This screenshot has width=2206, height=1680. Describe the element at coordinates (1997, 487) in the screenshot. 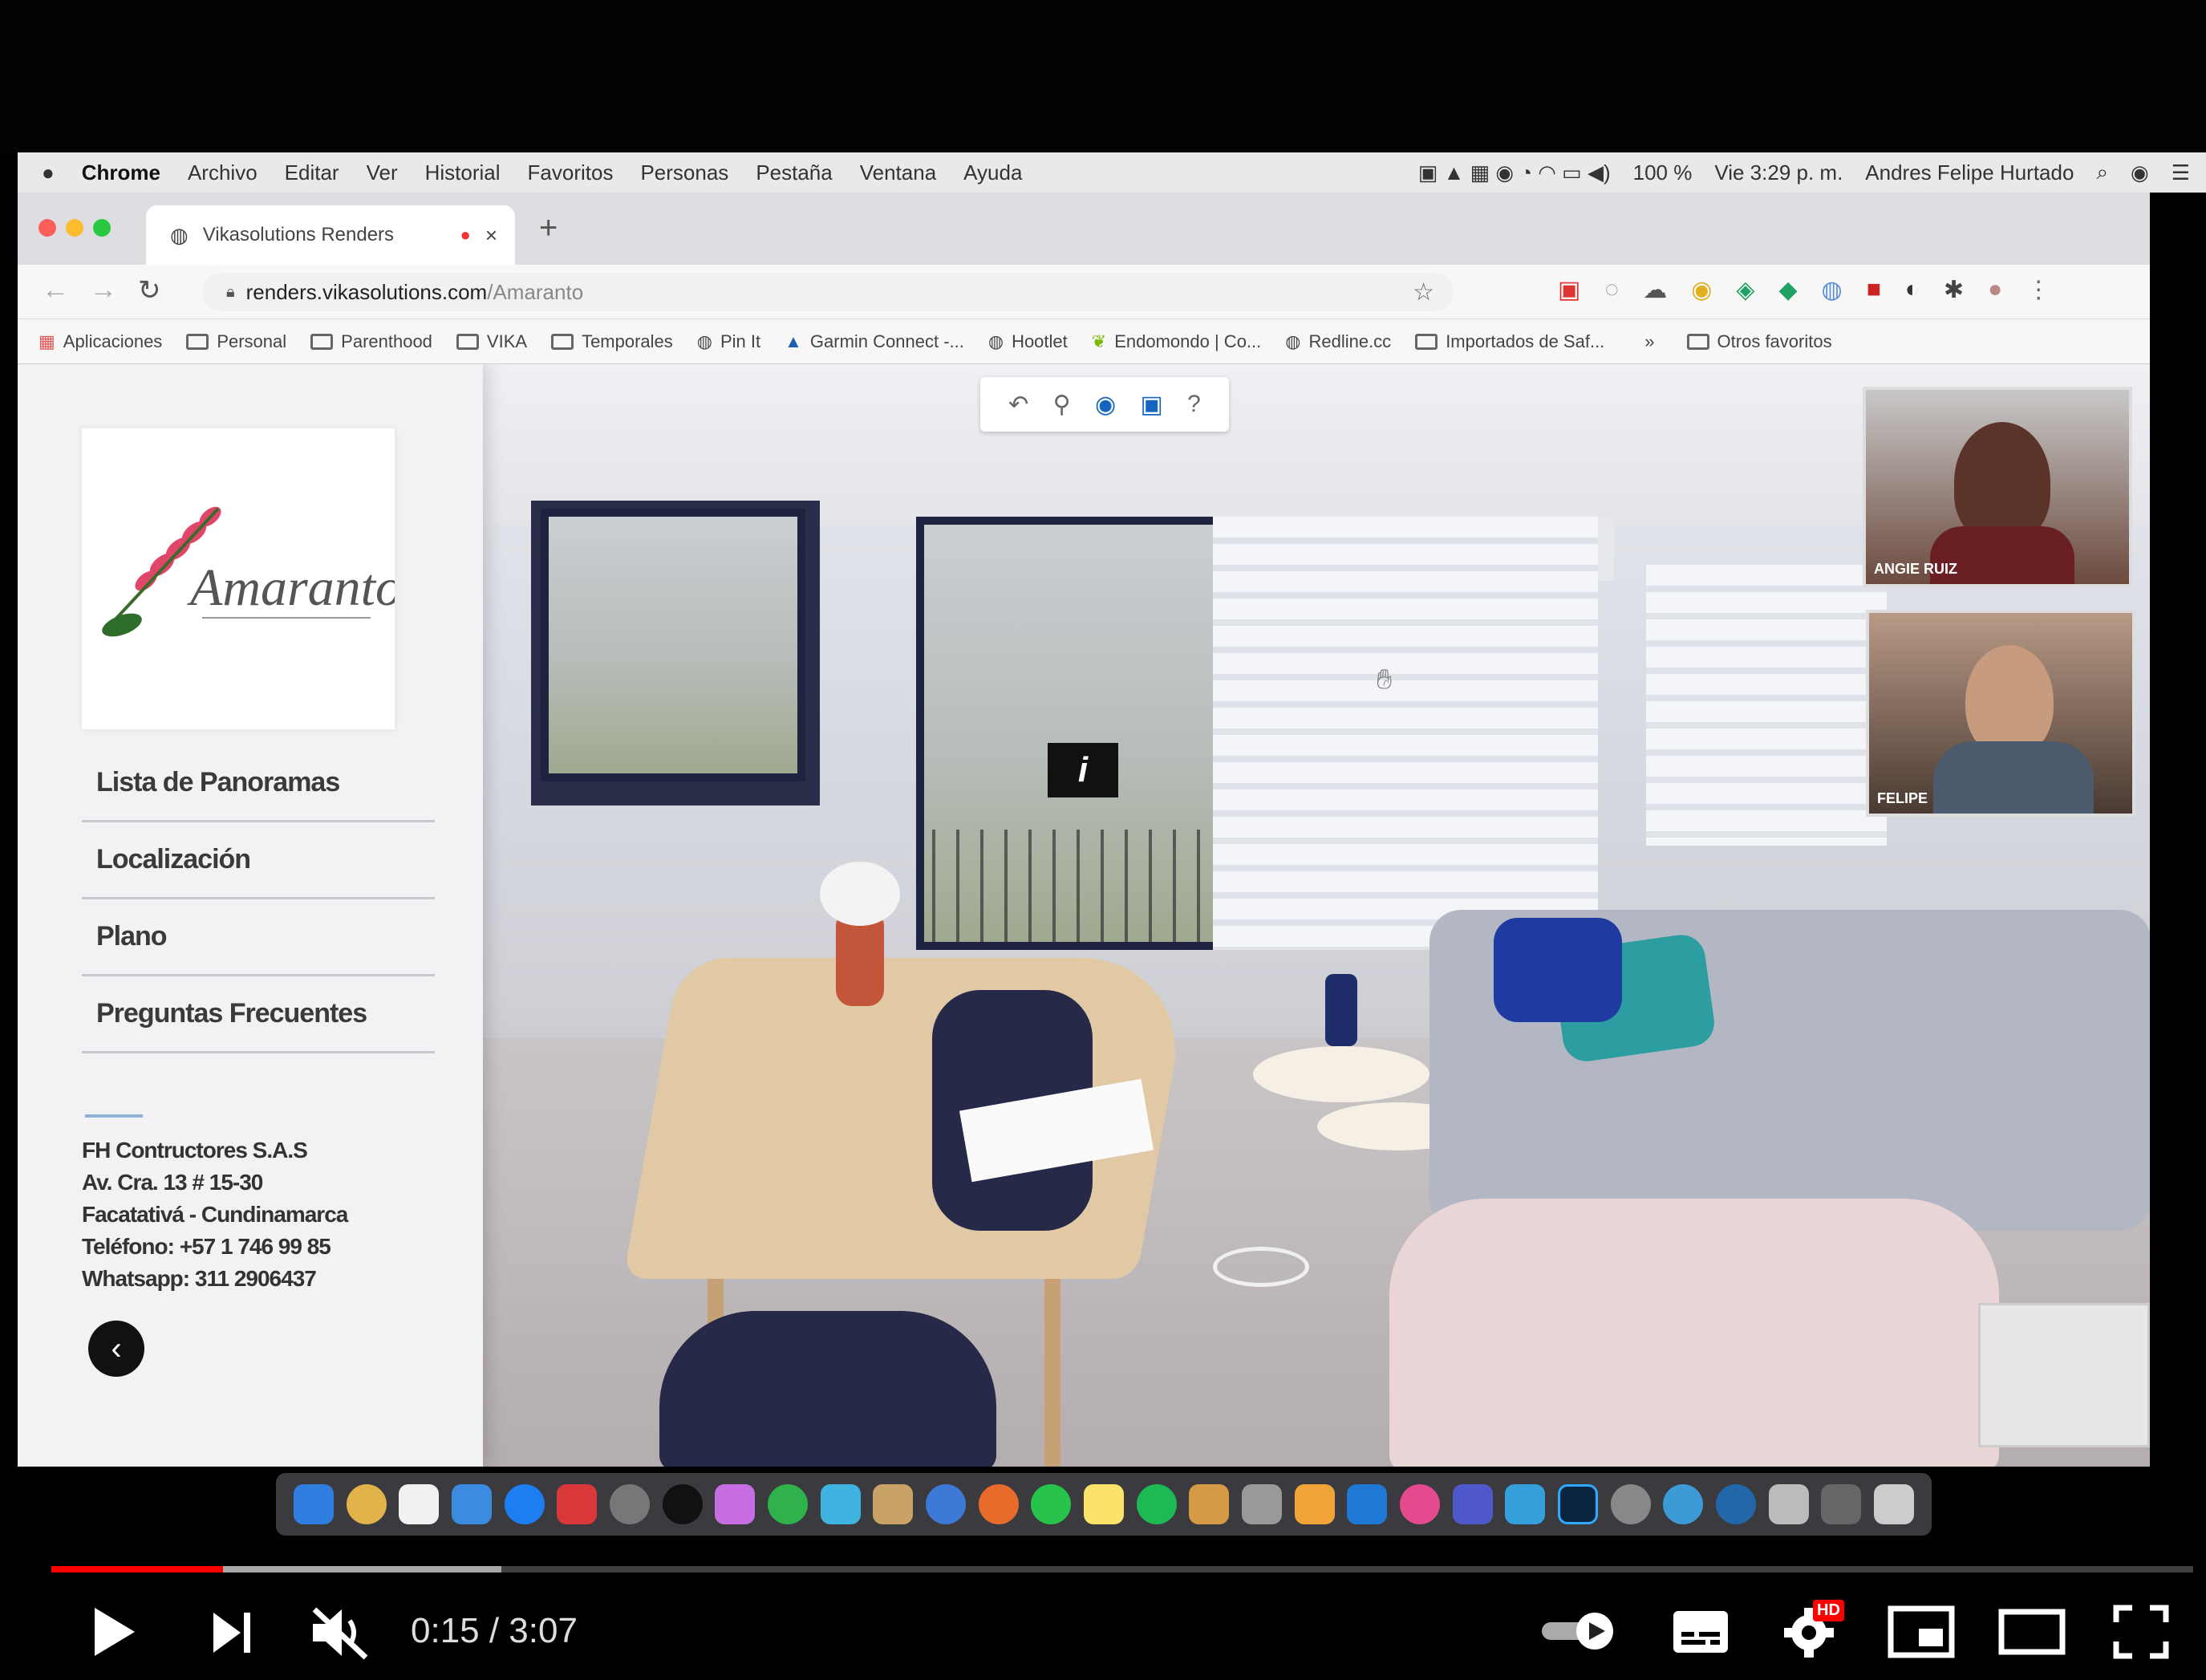

I see `video-tile-angie: ANGIE RUIZ` at that location.